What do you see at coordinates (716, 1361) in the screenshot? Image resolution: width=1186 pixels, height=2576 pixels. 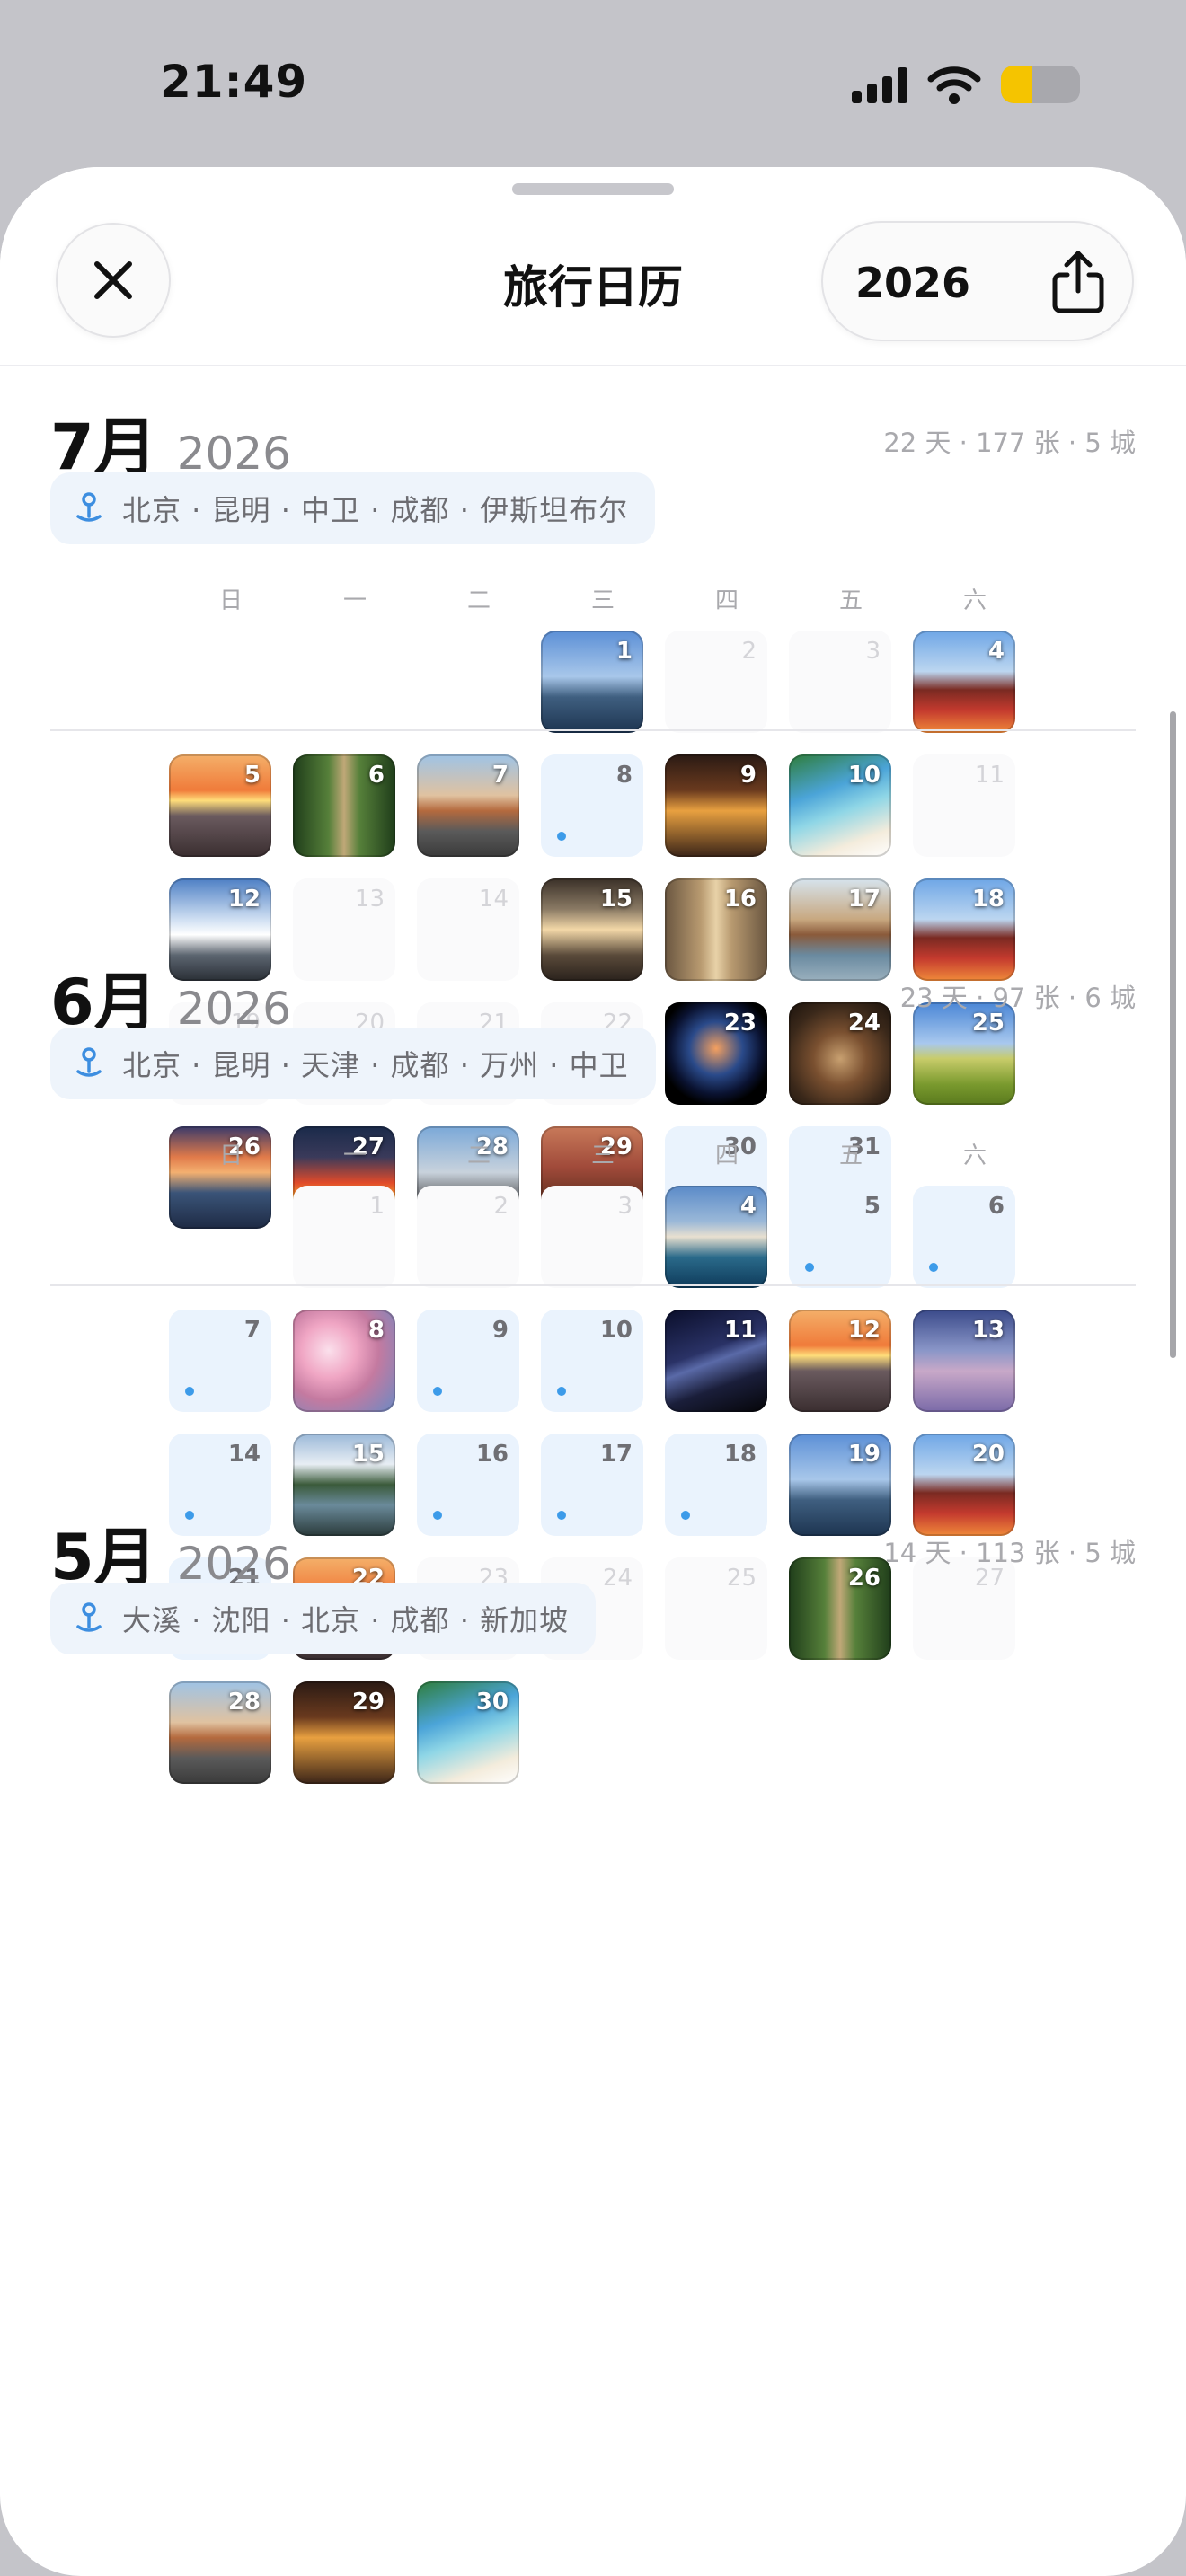 I see `calendar-day-photo: 11` at bounding box center [716, 1361].